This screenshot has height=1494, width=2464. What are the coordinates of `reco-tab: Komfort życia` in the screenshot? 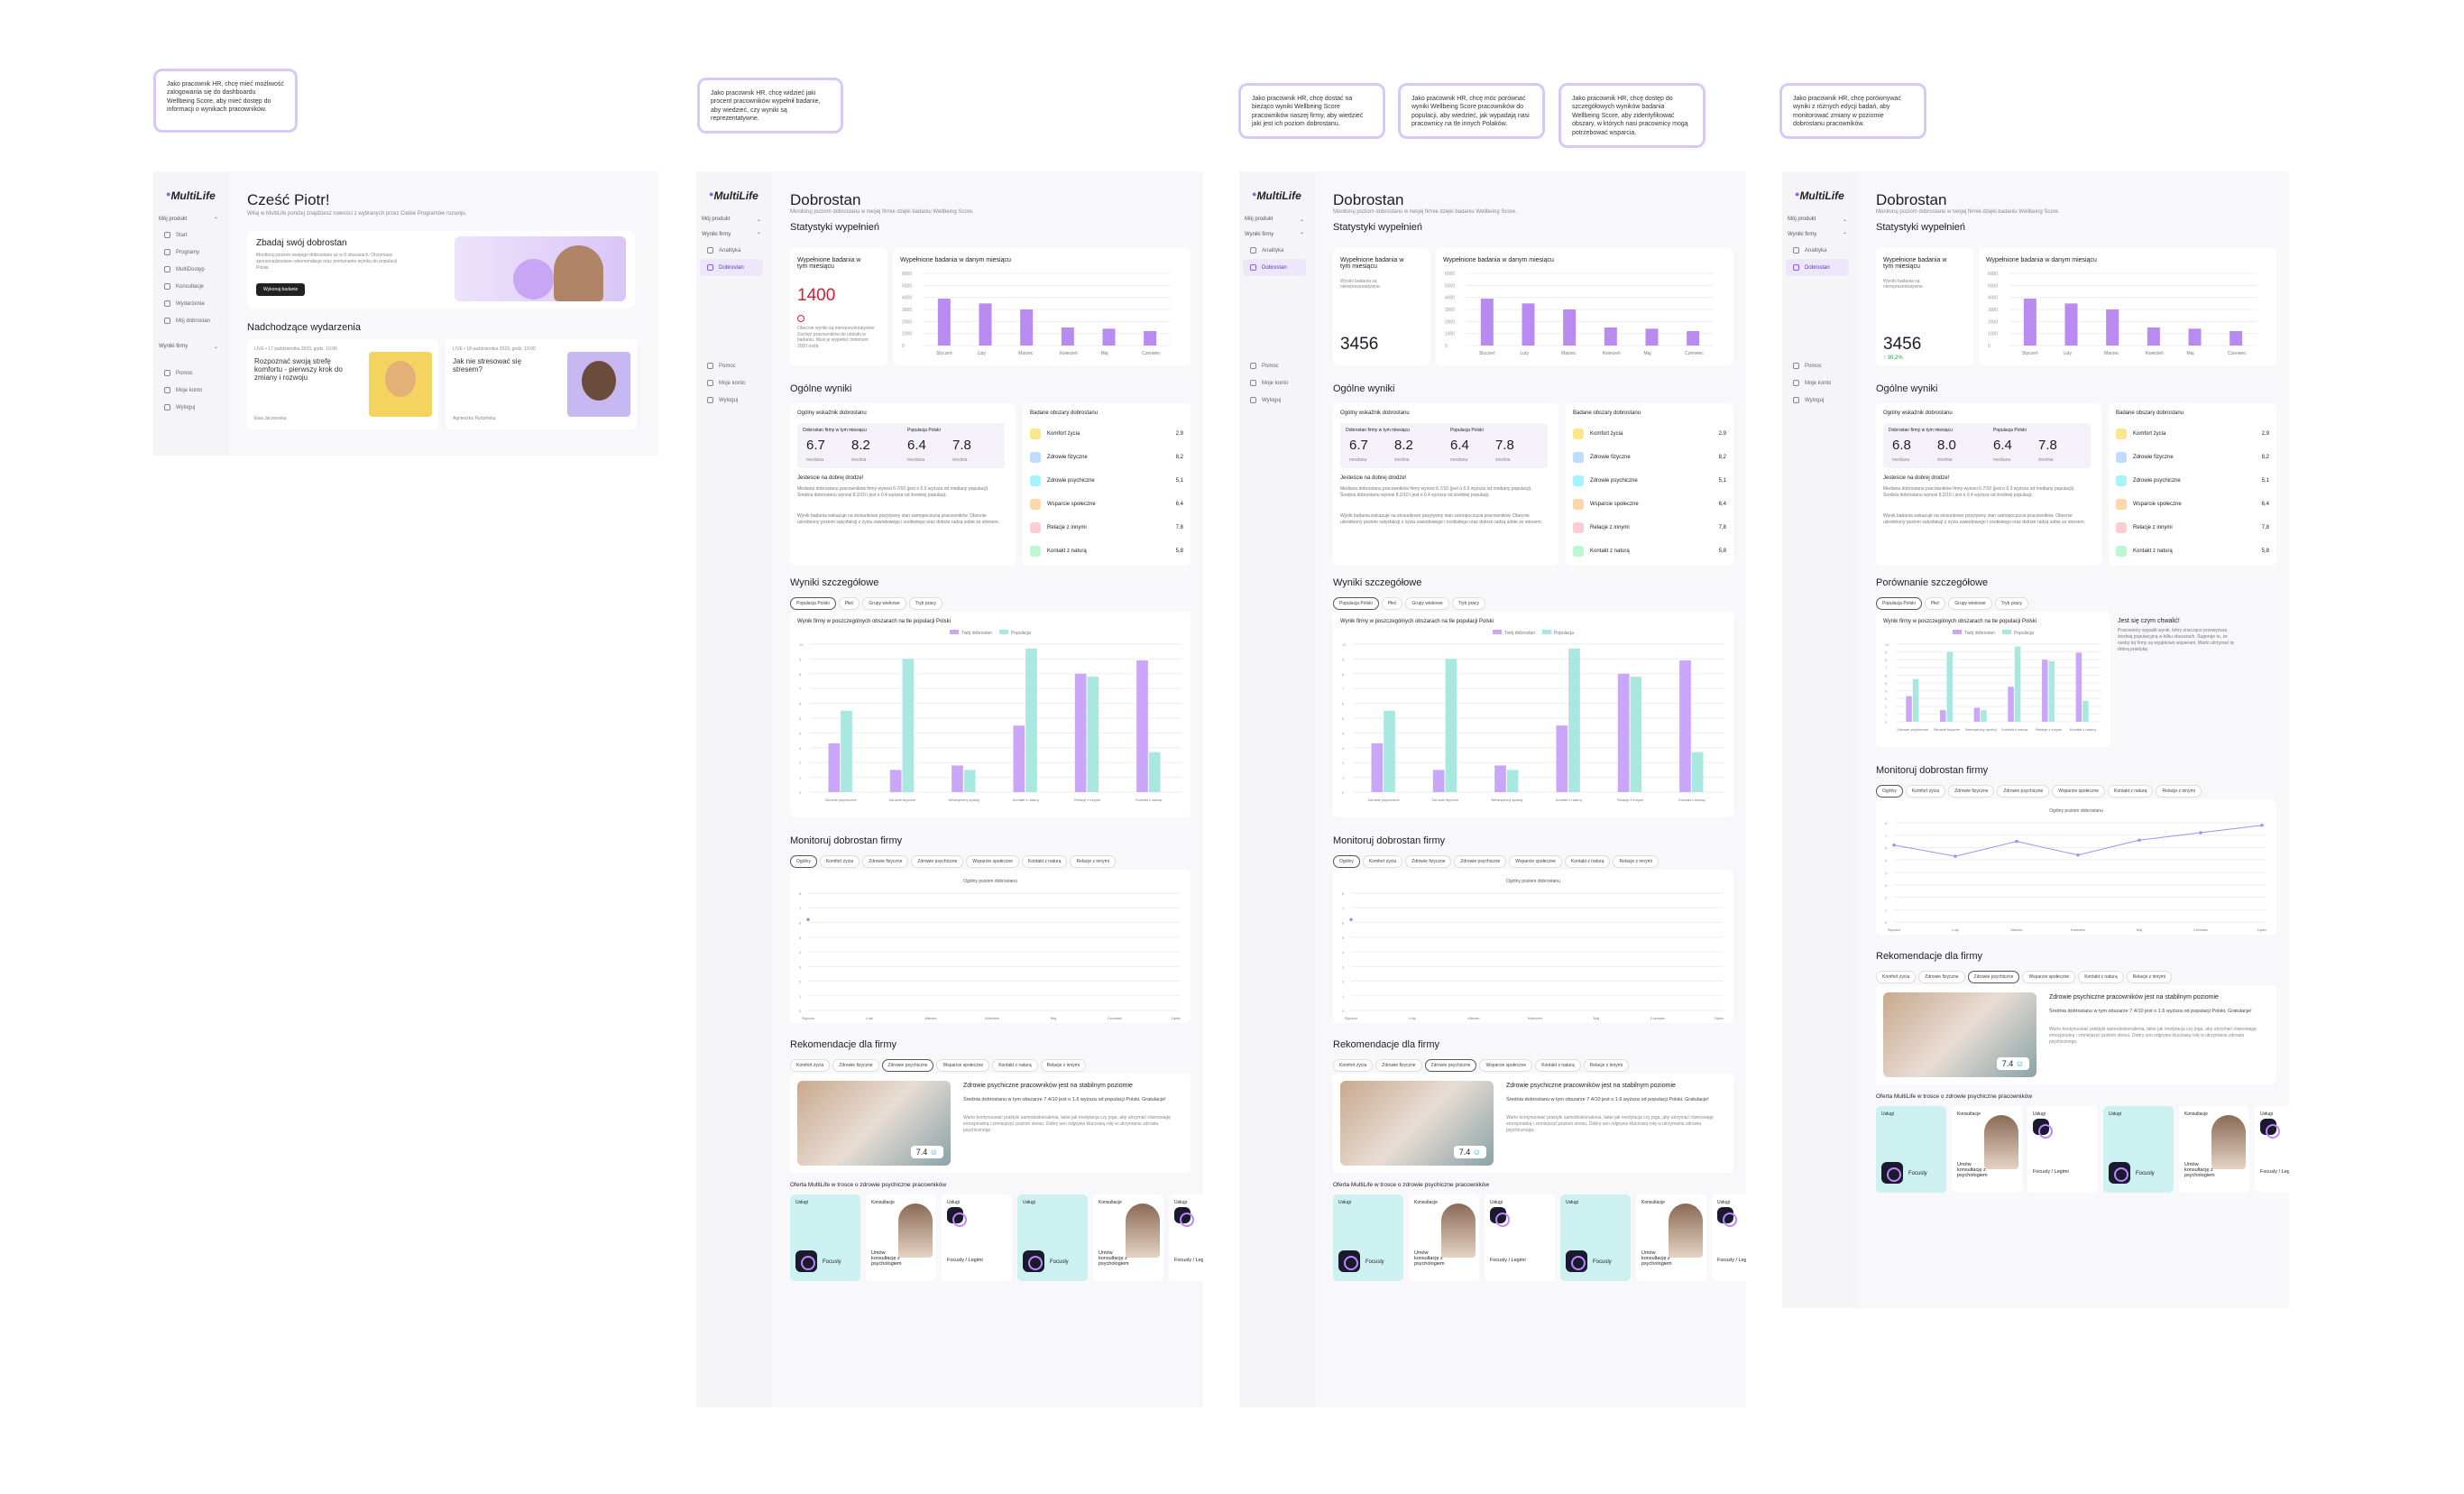 It's located at (1354, 1065).